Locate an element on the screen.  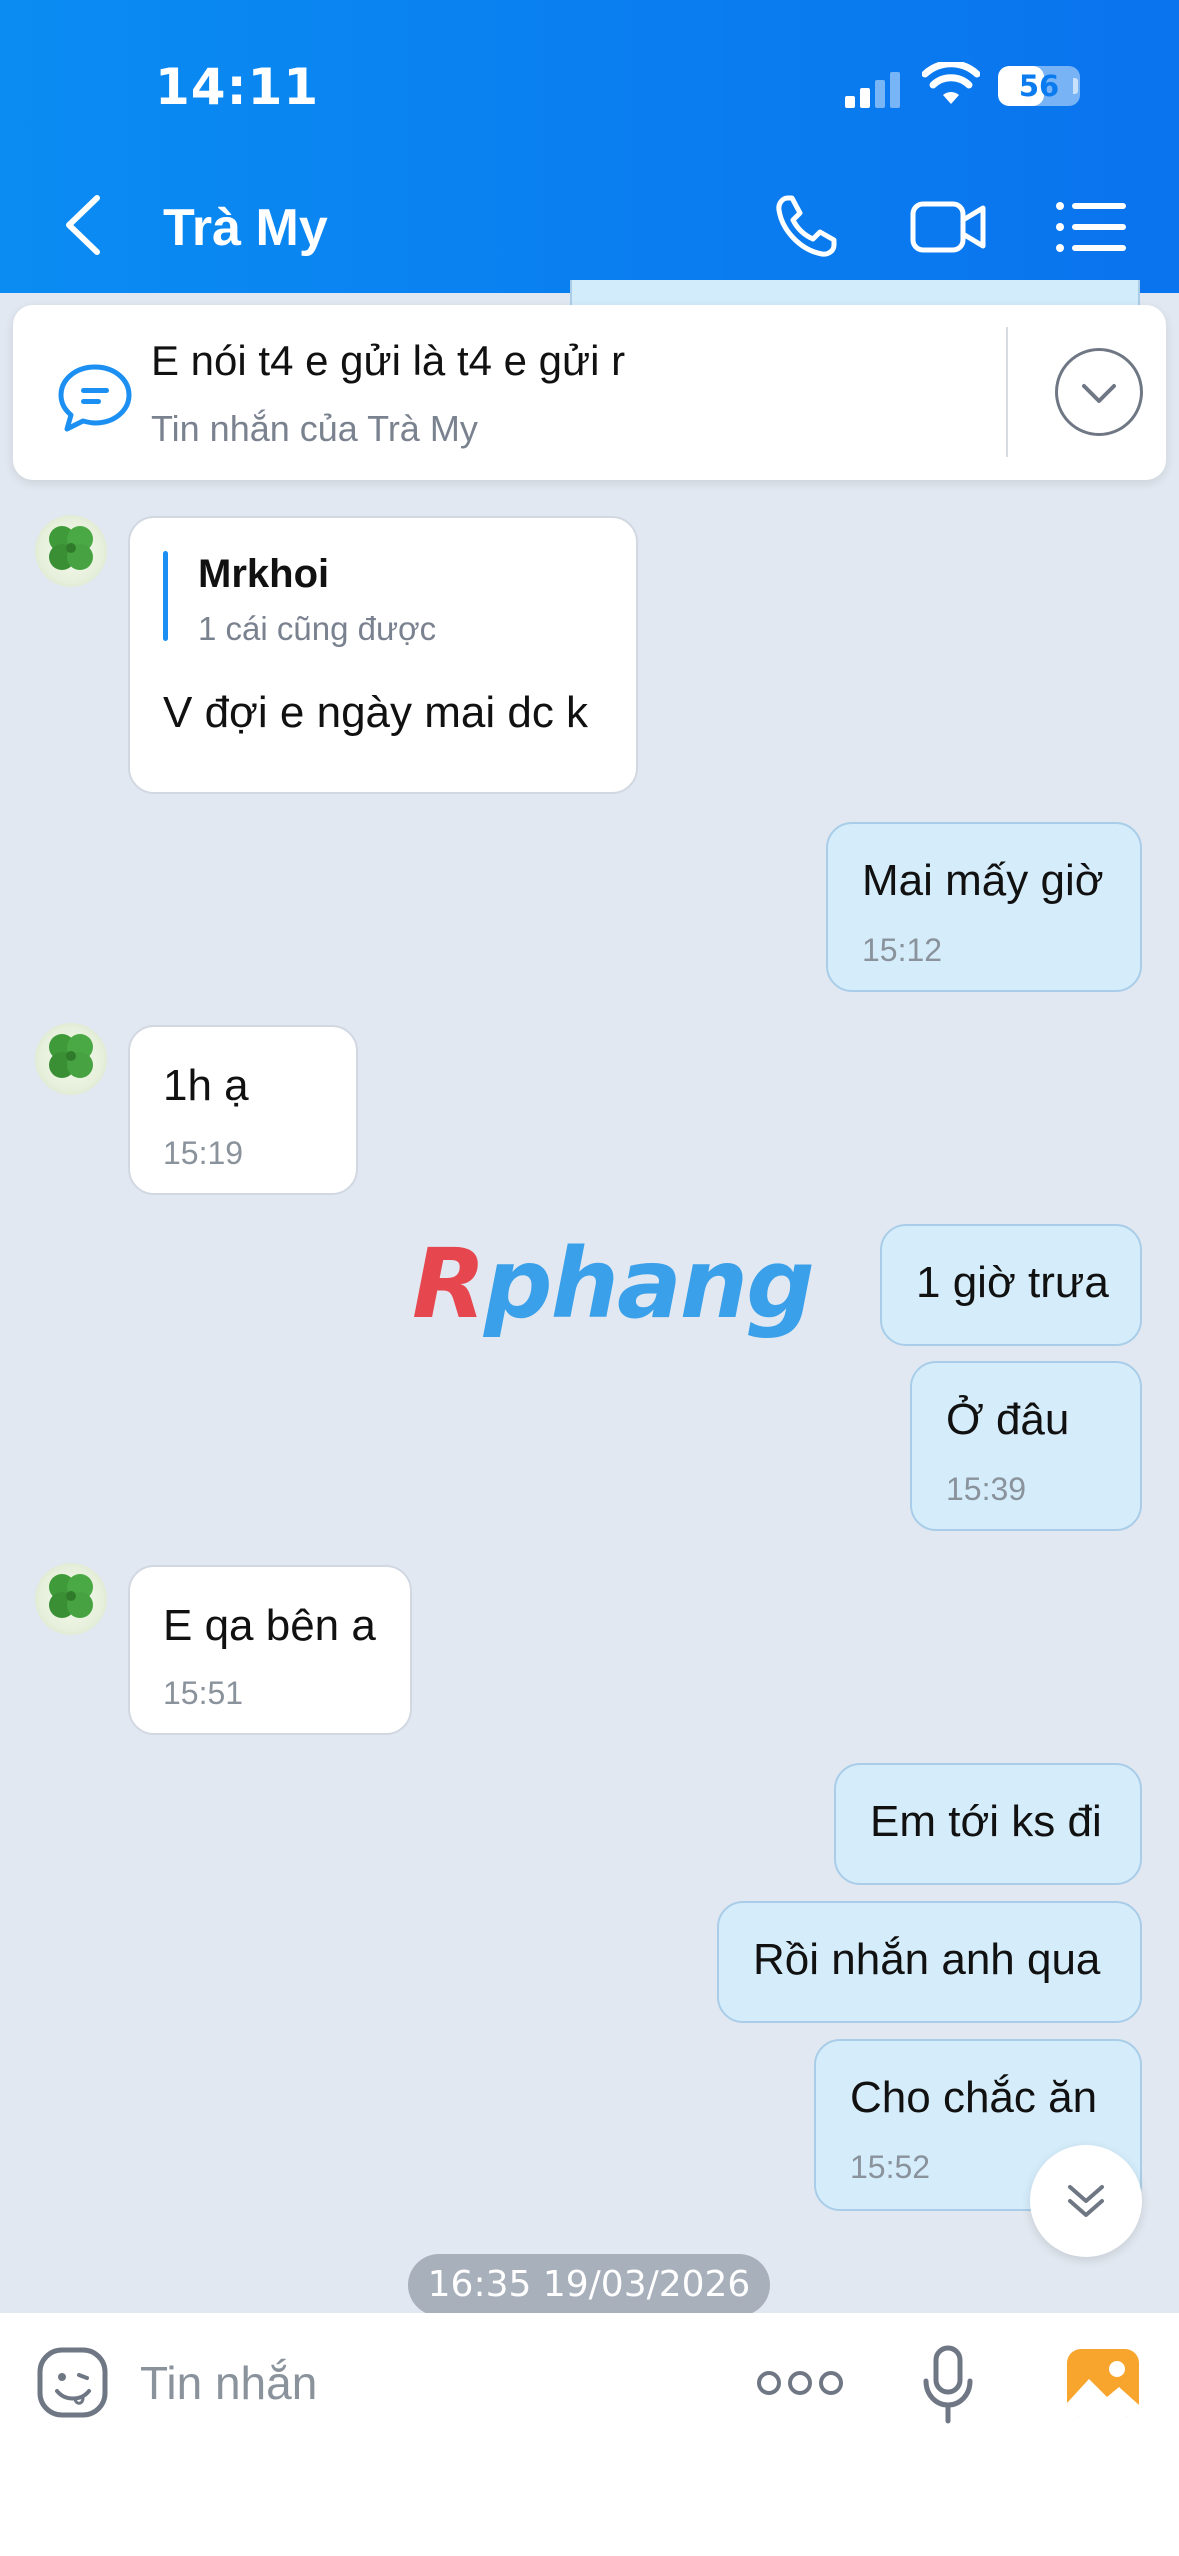
microphone-icon is located at coordinates (948, 2385).